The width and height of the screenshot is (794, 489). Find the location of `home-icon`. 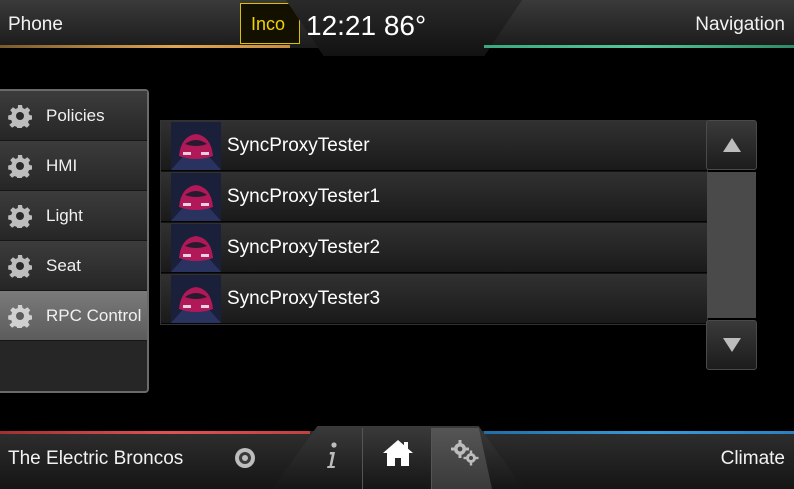

home-icon is located at coordinates (398, 453).